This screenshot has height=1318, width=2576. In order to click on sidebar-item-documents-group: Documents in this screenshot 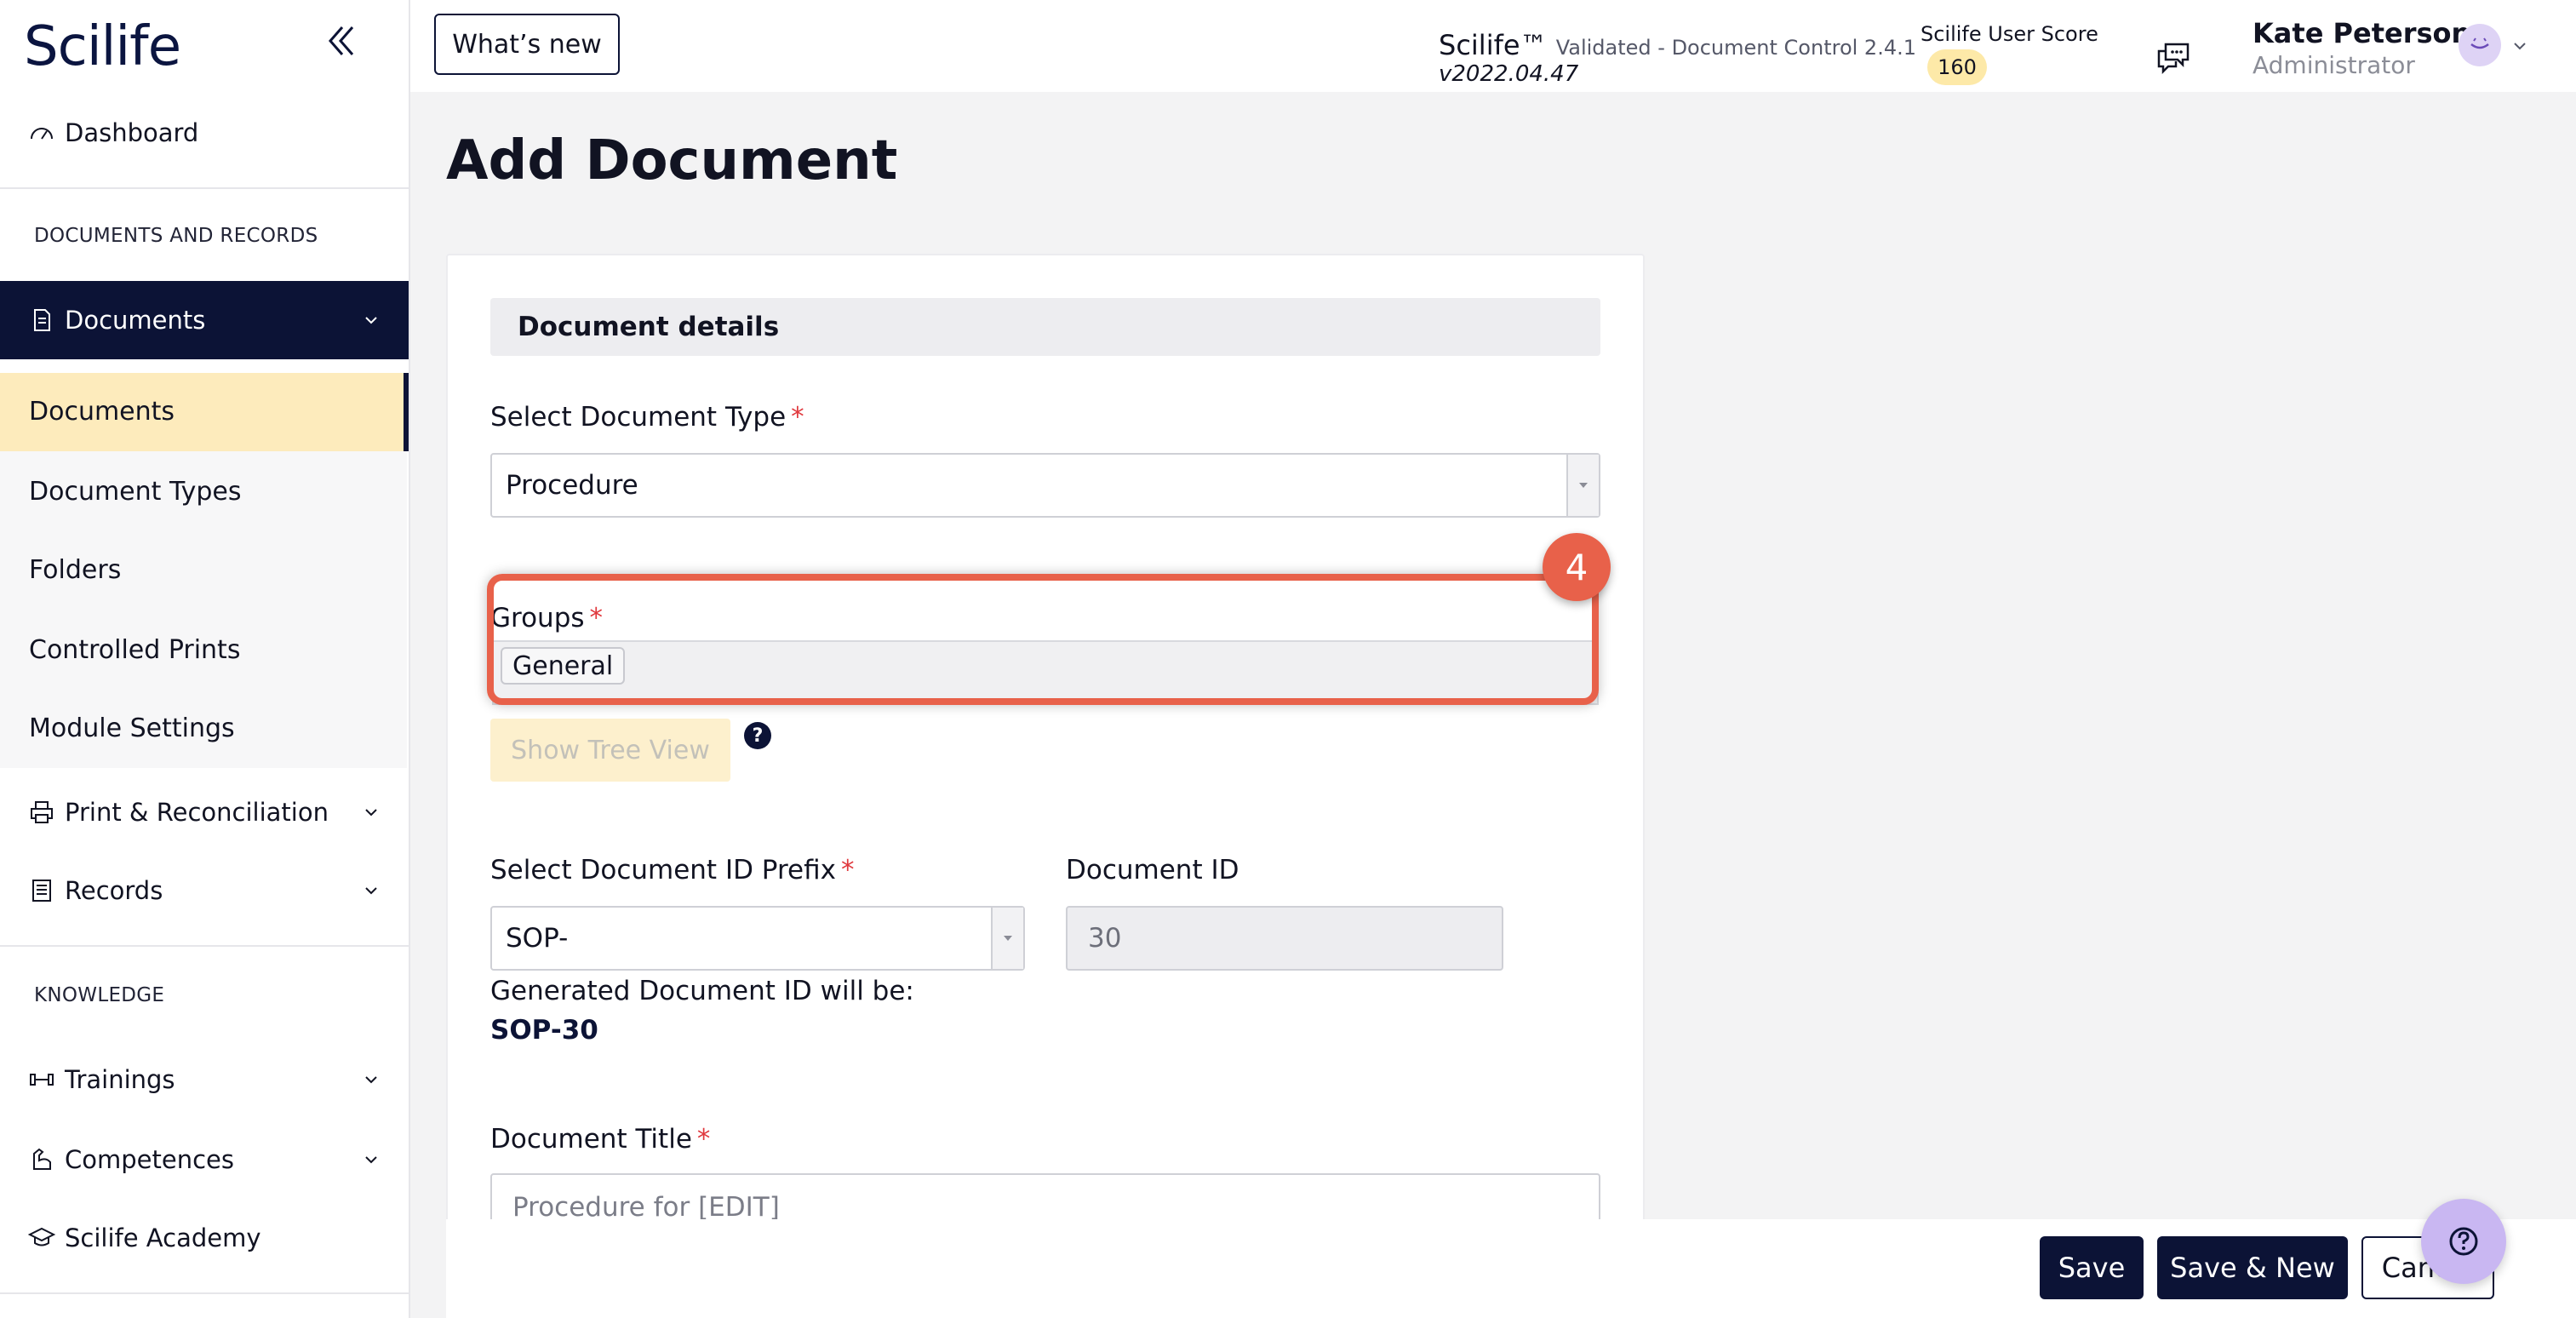, I will do `click(204, 320)`.